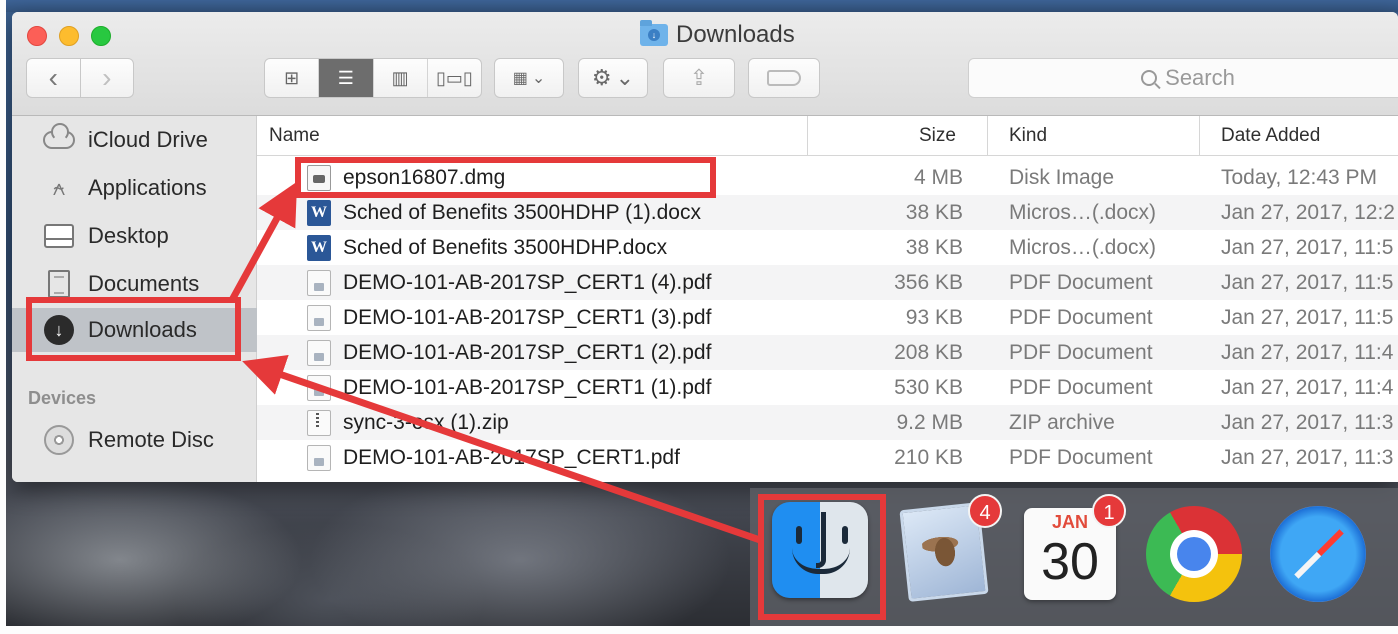 The width and height of the screenshot is (1398, 634). I want to click on file-name: Sched of Benefits 3500HDHP (1).docx, so click(522, 212).